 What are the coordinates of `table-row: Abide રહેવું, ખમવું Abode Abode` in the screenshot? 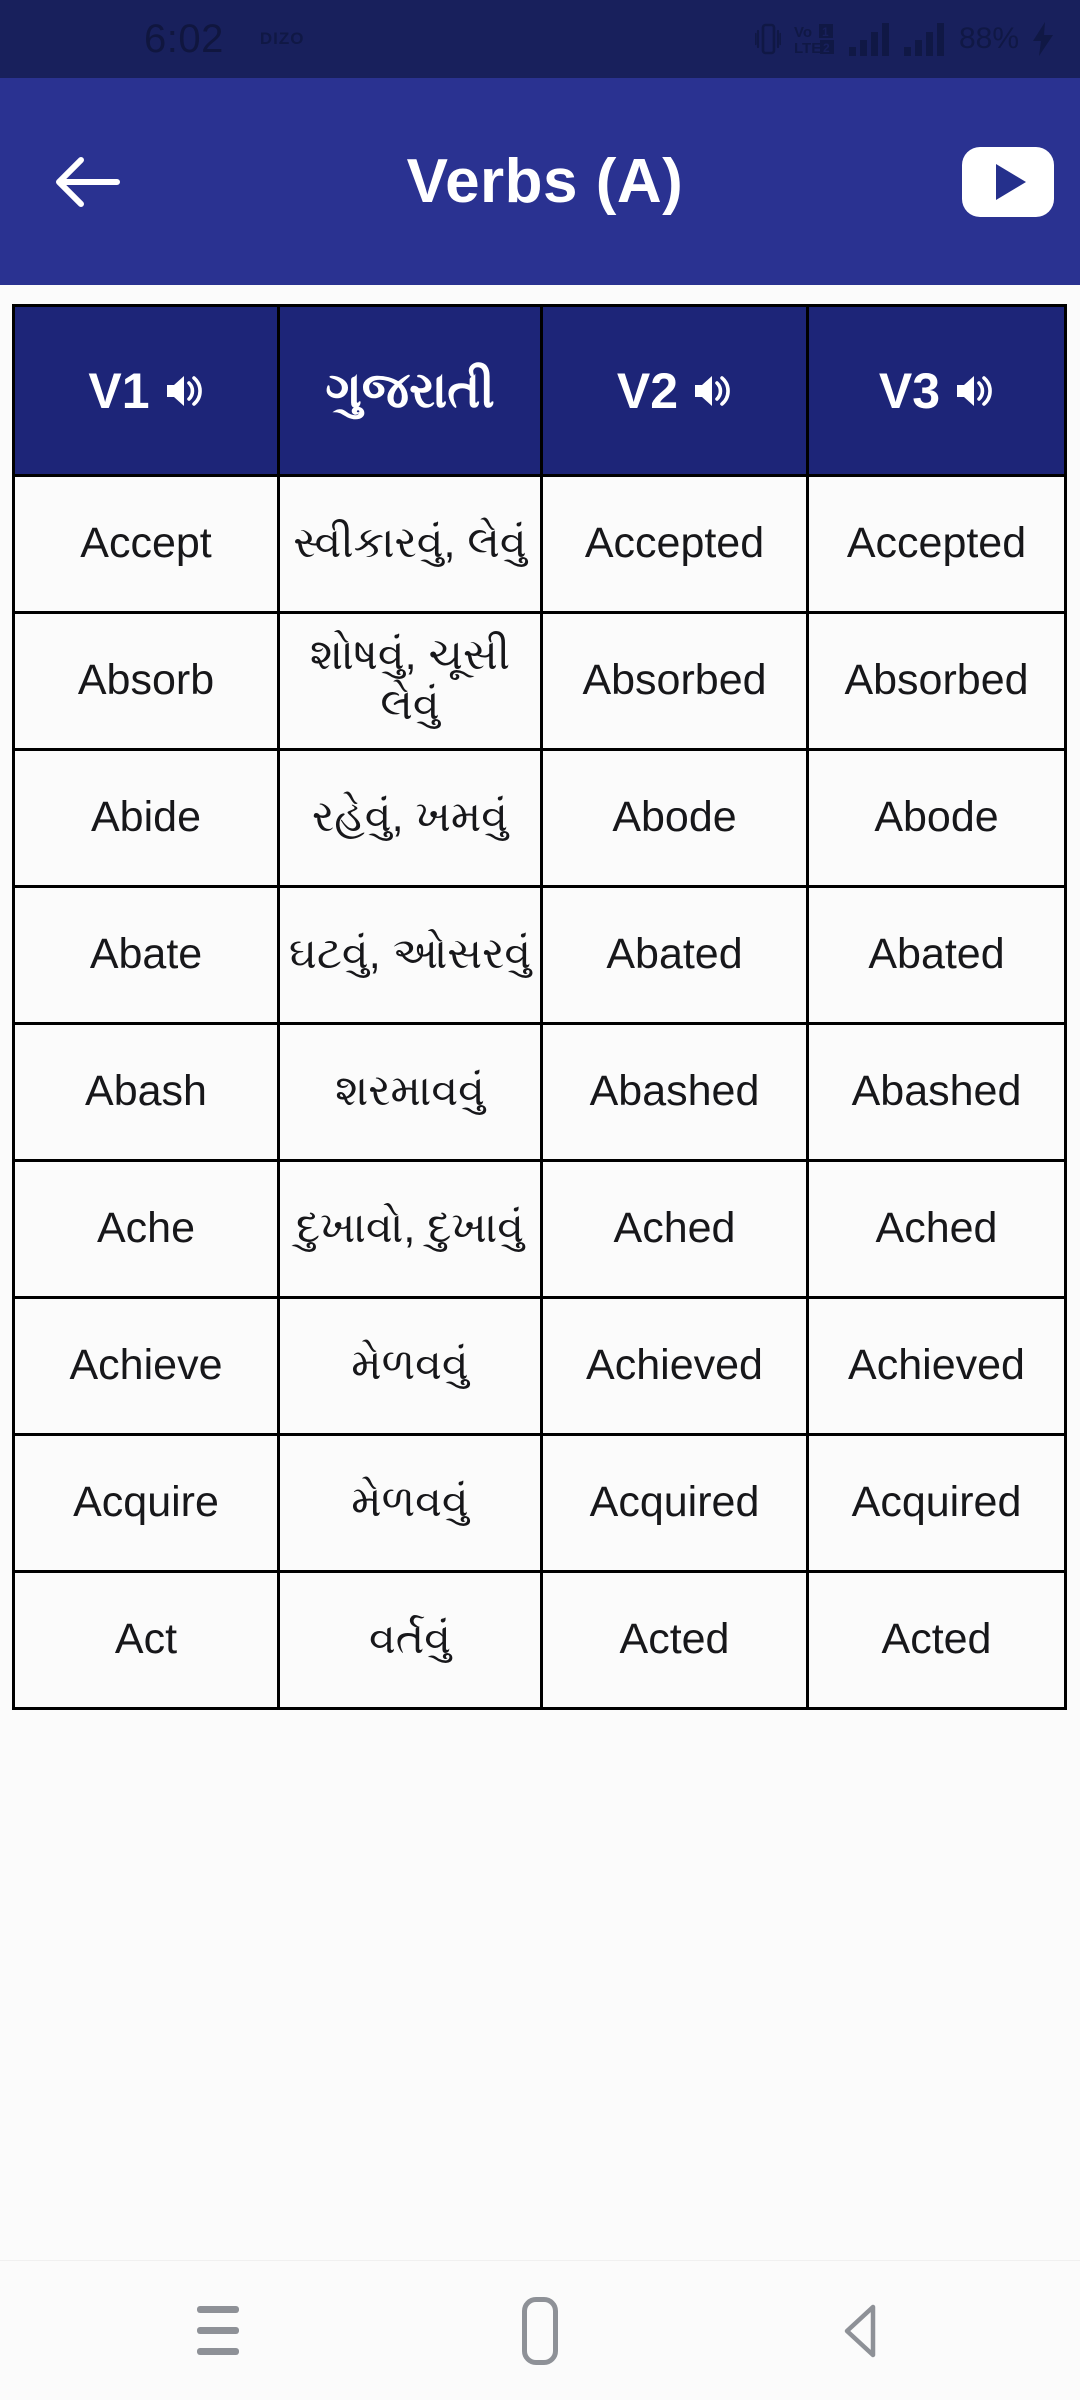 It's located at (539, 818).